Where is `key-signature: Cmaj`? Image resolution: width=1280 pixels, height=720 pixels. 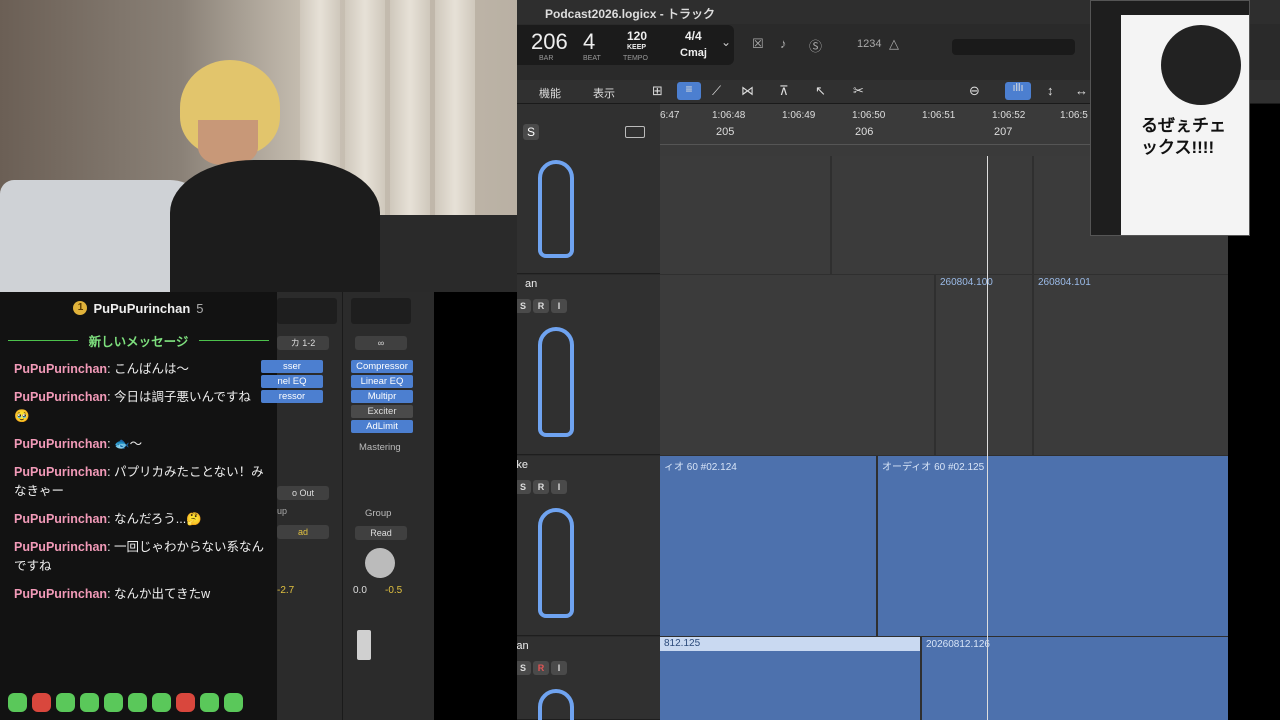 key-signature: Cmaj is located at coordinates (693, 53).